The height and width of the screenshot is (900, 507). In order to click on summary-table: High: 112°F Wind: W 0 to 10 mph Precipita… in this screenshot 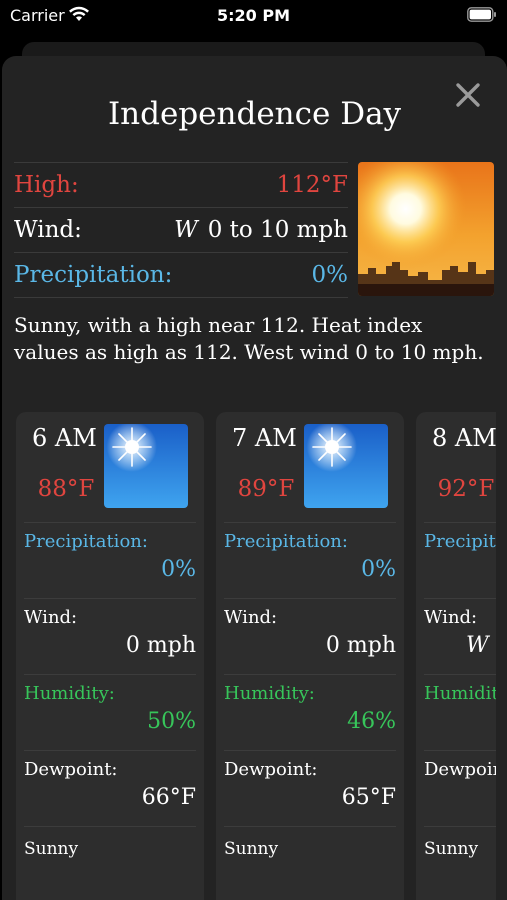, I will do `click(181, 230)`.